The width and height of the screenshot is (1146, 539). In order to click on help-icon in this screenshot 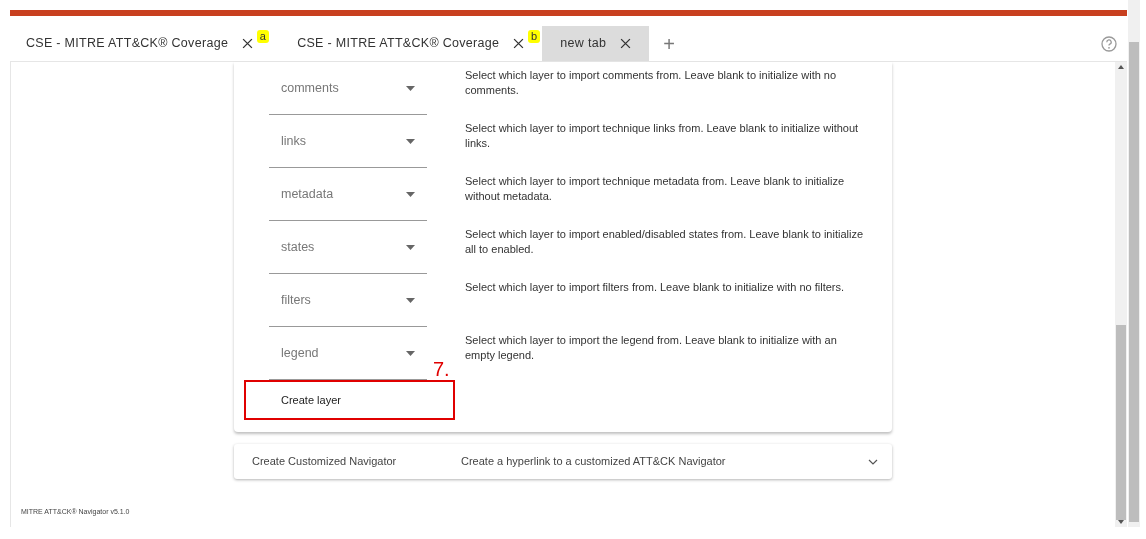, I will do `click(1109, 43)`.